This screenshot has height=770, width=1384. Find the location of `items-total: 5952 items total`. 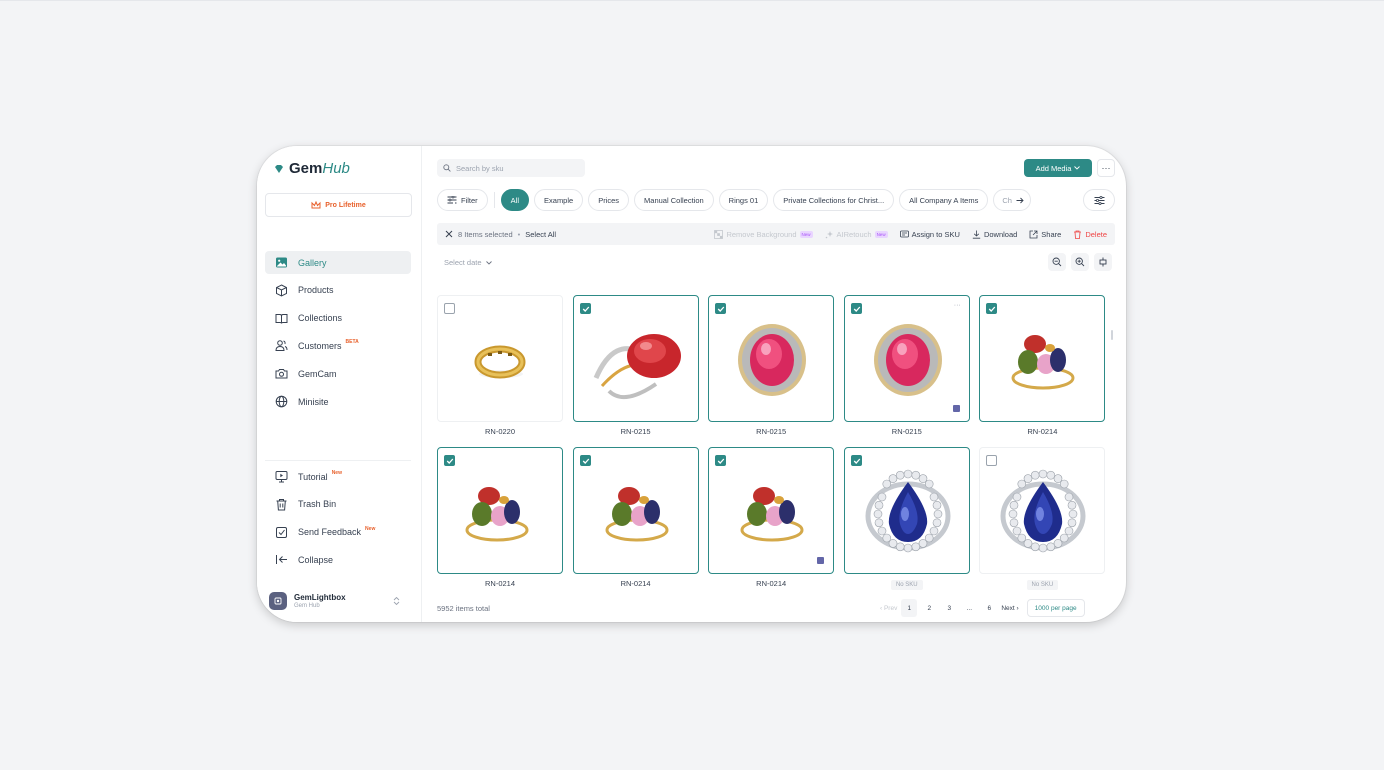

items-total: 5952 items total is located at coordinates (463, 608).